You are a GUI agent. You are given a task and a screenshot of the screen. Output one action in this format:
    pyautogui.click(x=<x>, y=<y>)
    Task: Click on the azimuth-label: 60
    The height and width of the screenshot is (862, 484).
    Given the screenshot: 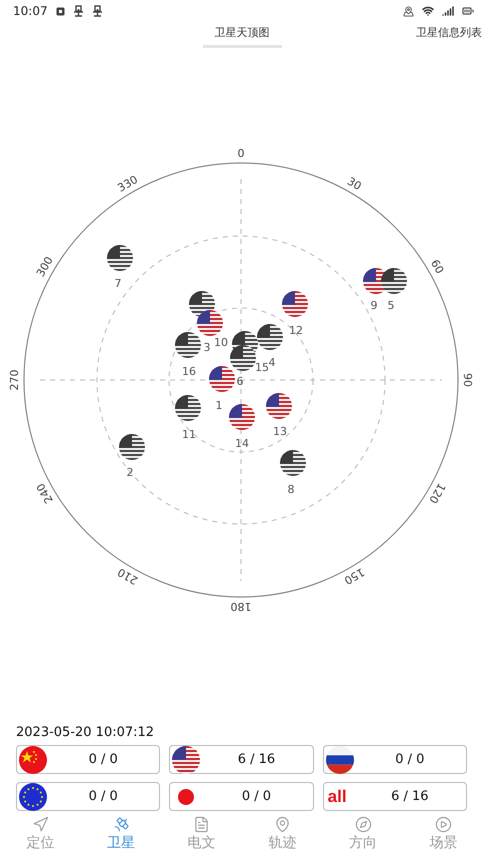 What is the action you would take?
    pyautogui.click(x=437, y=266)
    